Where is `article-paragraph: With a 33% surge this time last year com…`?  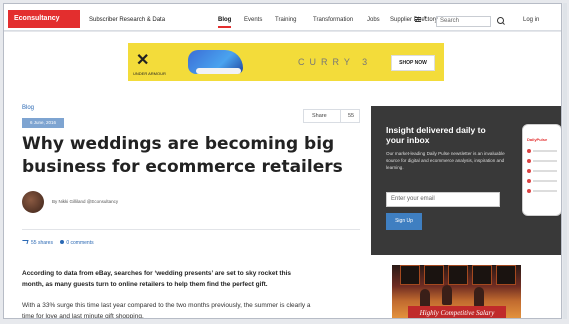
article-paragraph: With a 33% surge this time last year com… is located at coordinates (166, 310).